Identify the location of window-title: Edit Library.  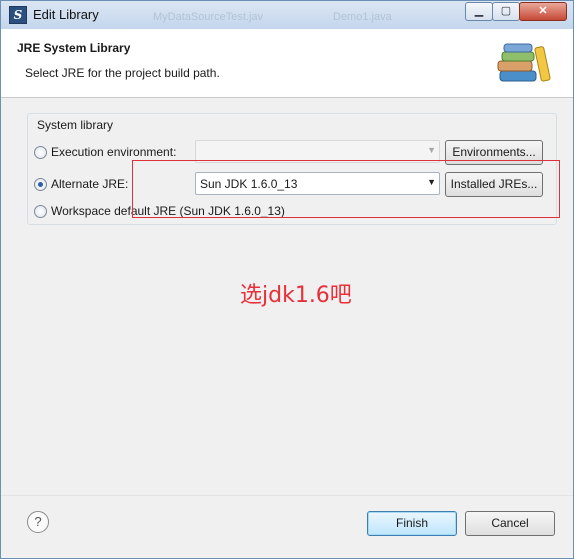
(66, 14).